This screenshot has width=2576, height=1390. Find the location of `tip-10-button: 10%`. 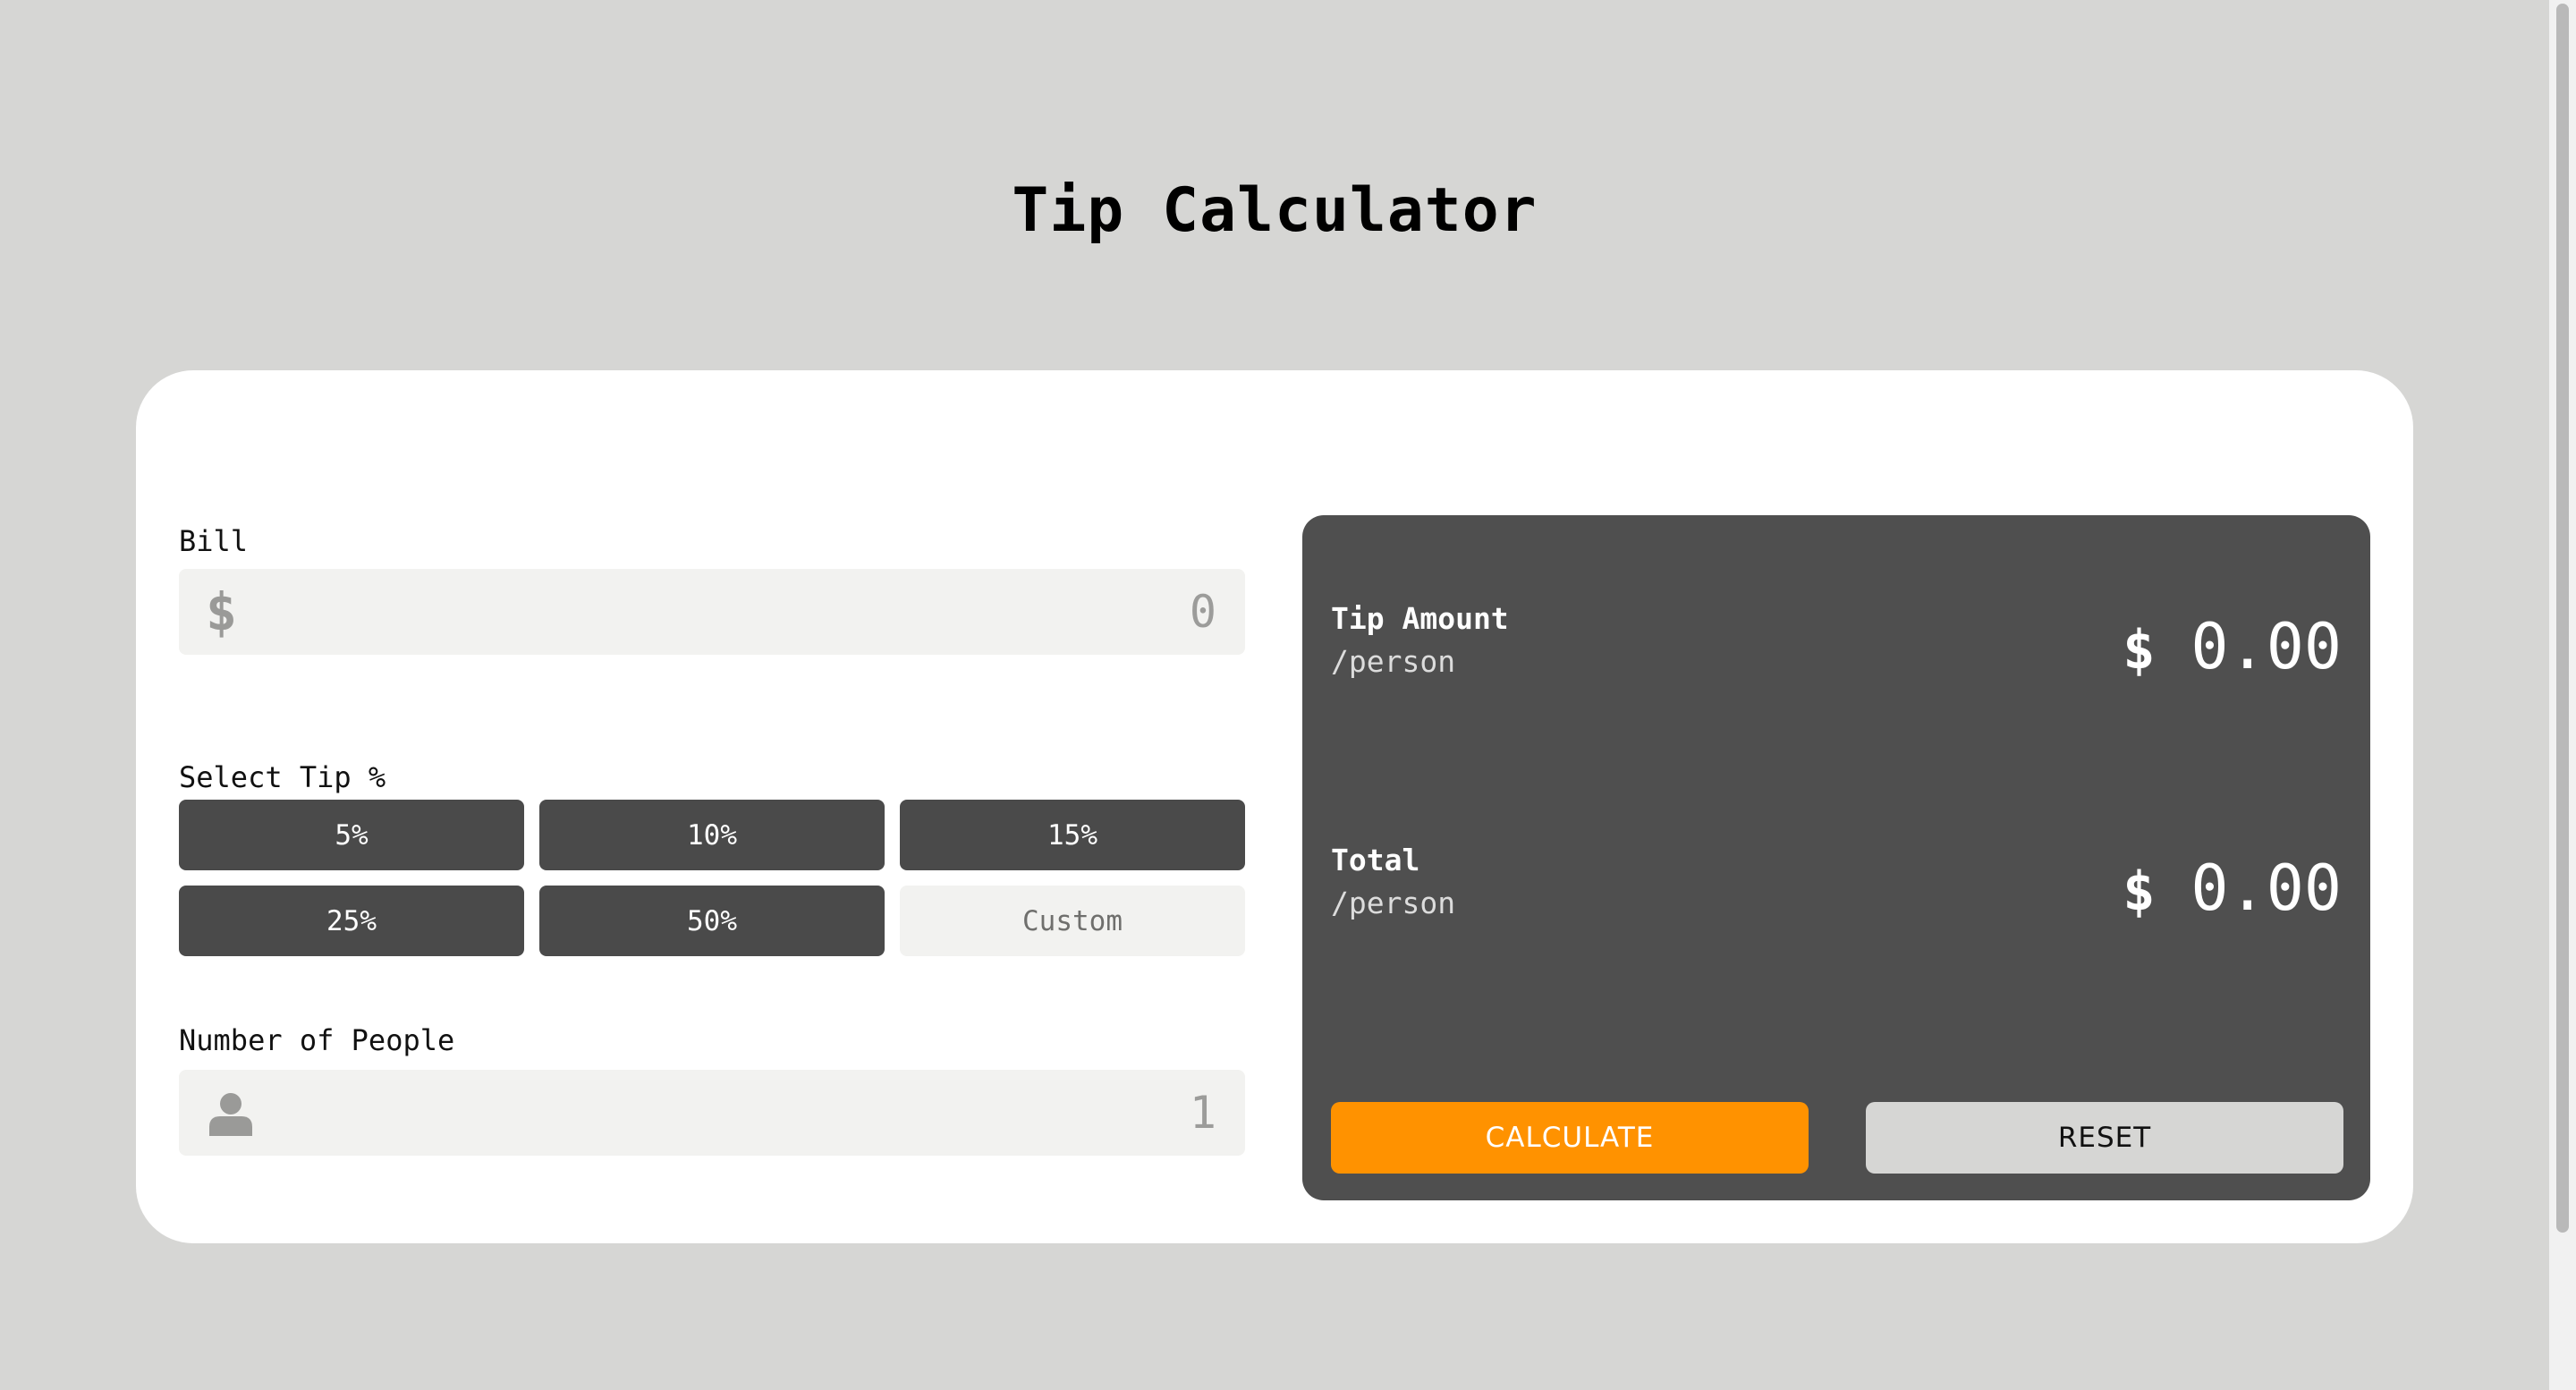

tip-10-button: 10% is located at coordinates (712, 835).